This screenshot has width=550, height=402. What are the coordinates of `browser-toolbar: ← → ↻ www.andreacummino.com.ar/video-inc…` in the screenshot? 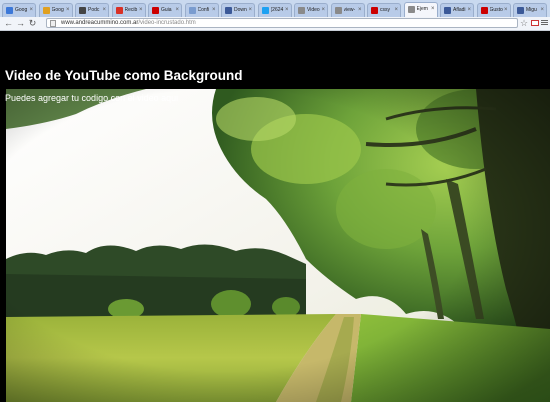 It's located at (275, 24).